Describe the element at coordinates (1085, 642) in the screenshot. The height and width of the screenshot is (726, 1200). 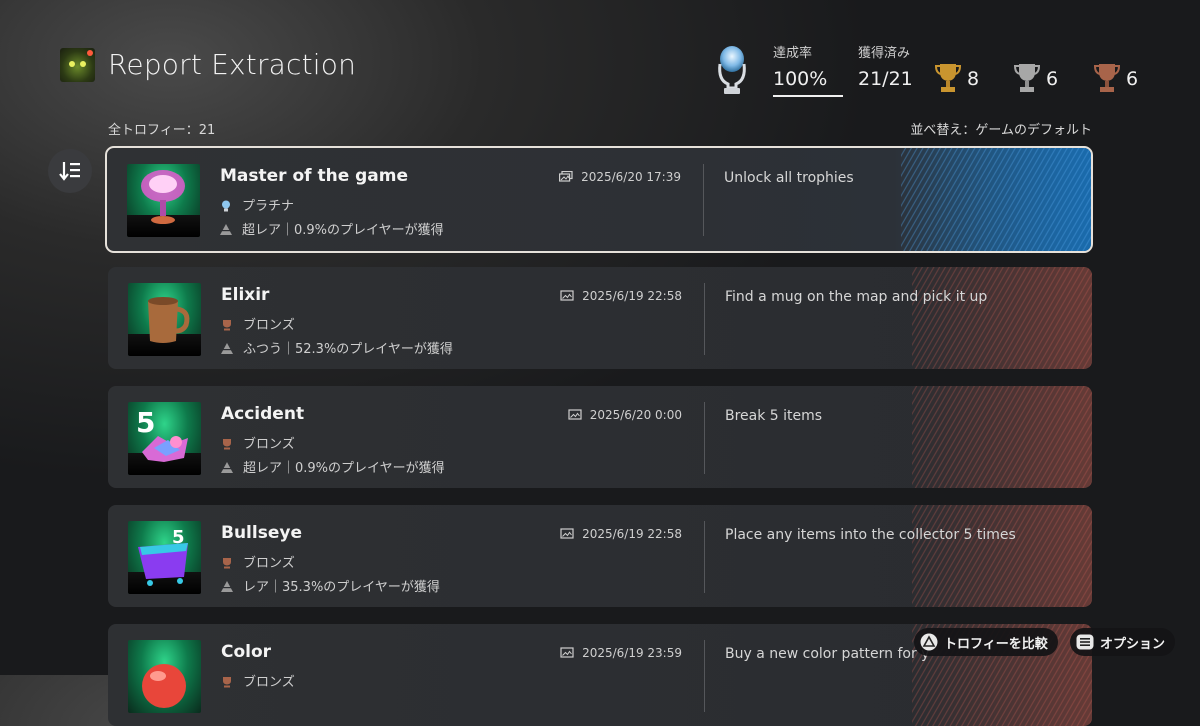
I see `options-button-icon` at that location.